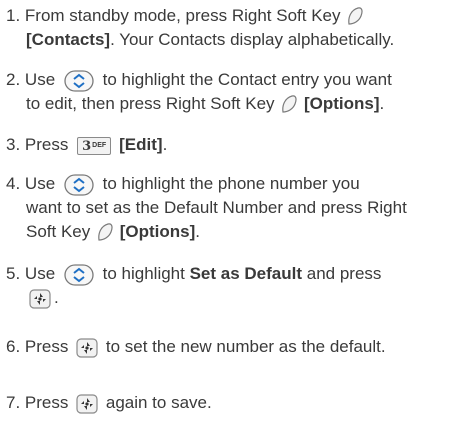 This screenshot has height=436, width=454. I want to click on step-text: to highlight the Contact entry you want, so click(247, 79).